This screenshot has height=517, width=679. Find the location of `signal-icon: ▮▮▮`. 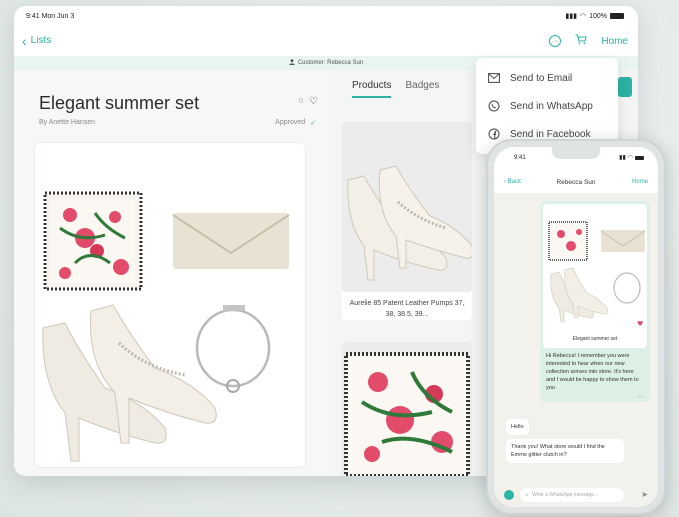

signal-icon: ▮▮▮ is located at coordinates (571, 16).